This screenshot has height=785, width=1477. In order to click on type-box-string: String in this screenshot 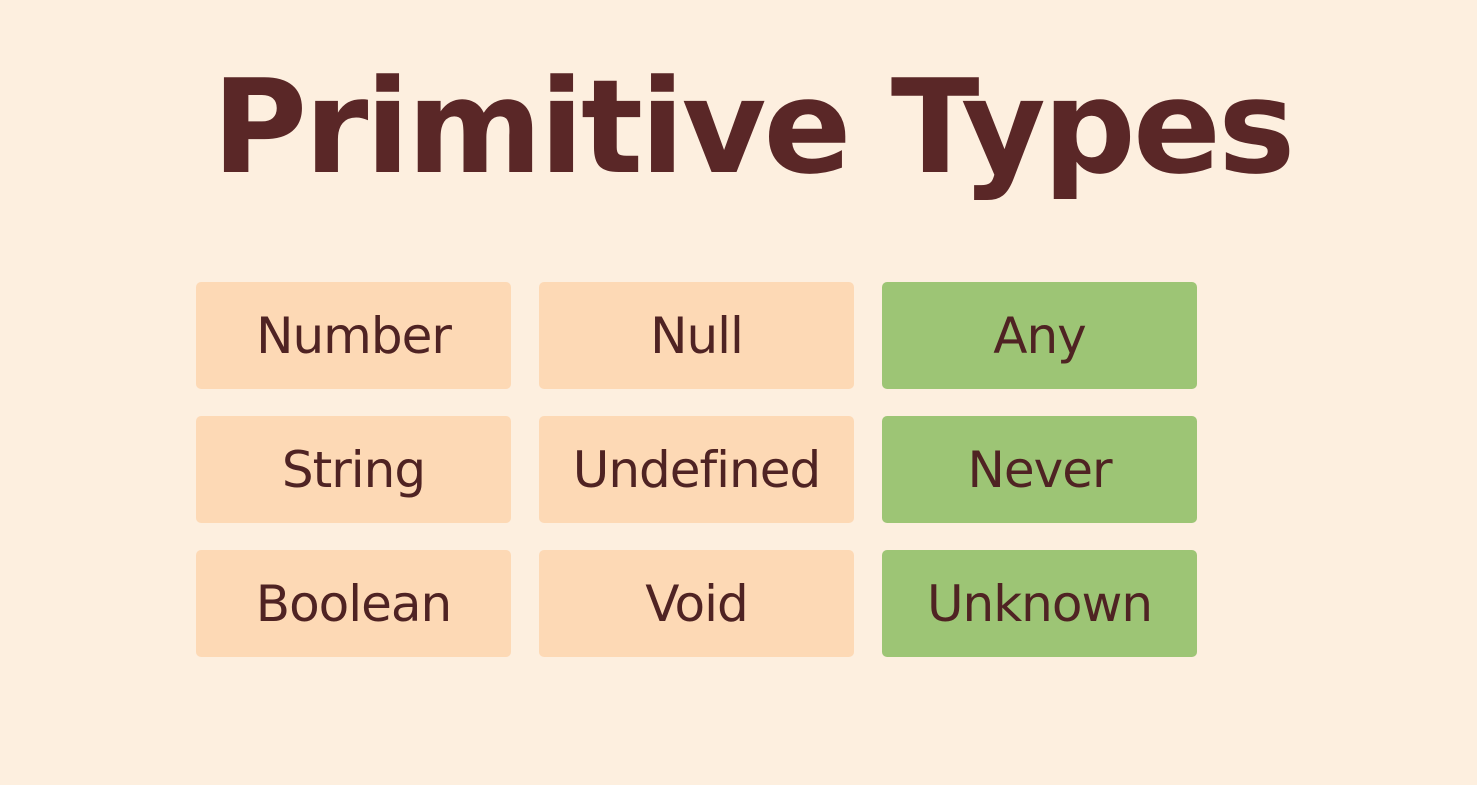, I will do `click(353, 469)`.